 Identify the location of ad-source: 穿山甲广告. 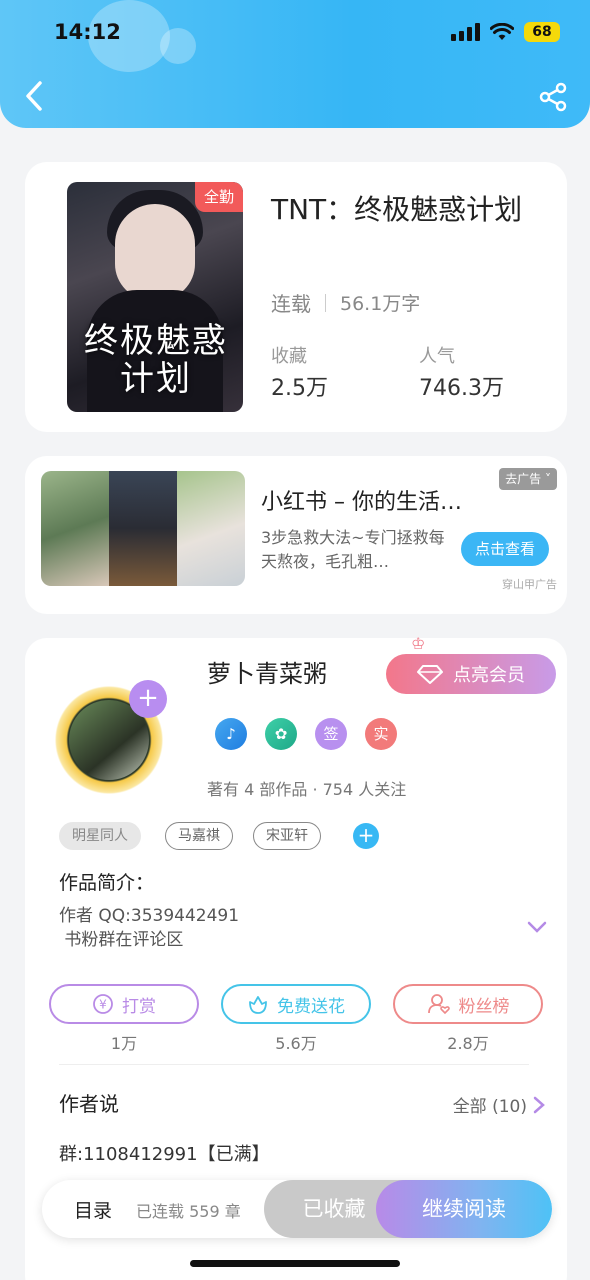
(529, 584).